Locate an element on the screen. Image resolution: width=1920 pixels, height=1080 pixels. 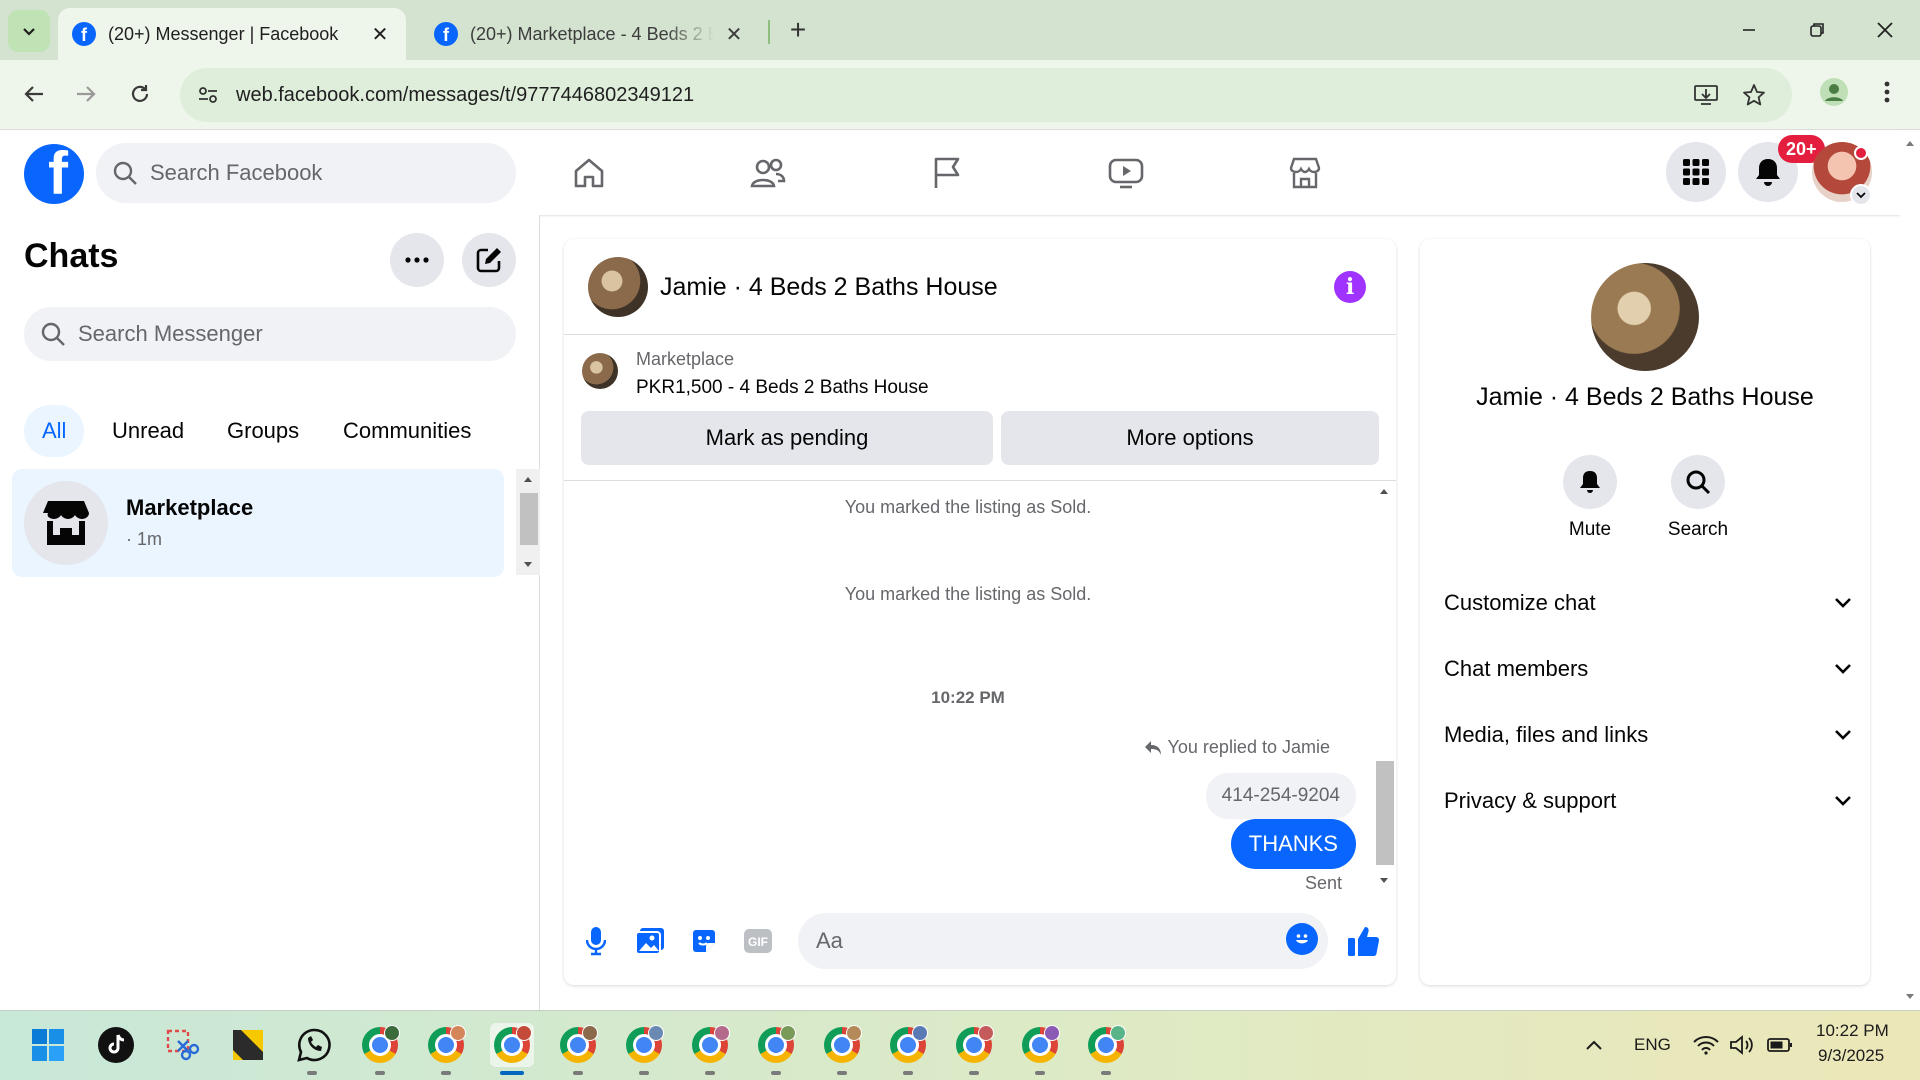
page-scrollbar is located at coordinates (1910, 570).